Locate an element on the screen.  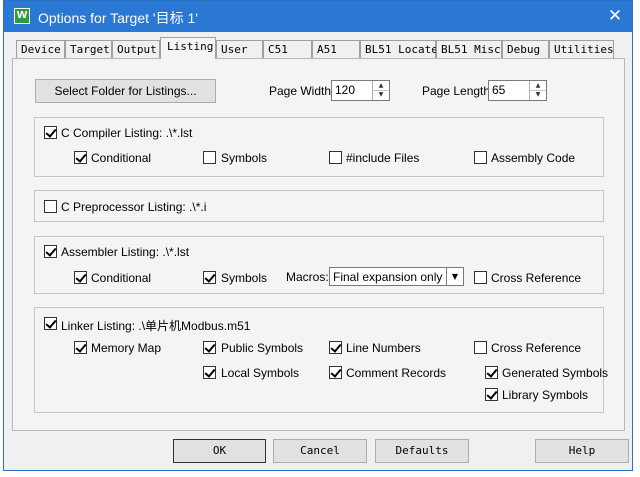
cancel-button: Cancel is located at coordinates (320, 451).